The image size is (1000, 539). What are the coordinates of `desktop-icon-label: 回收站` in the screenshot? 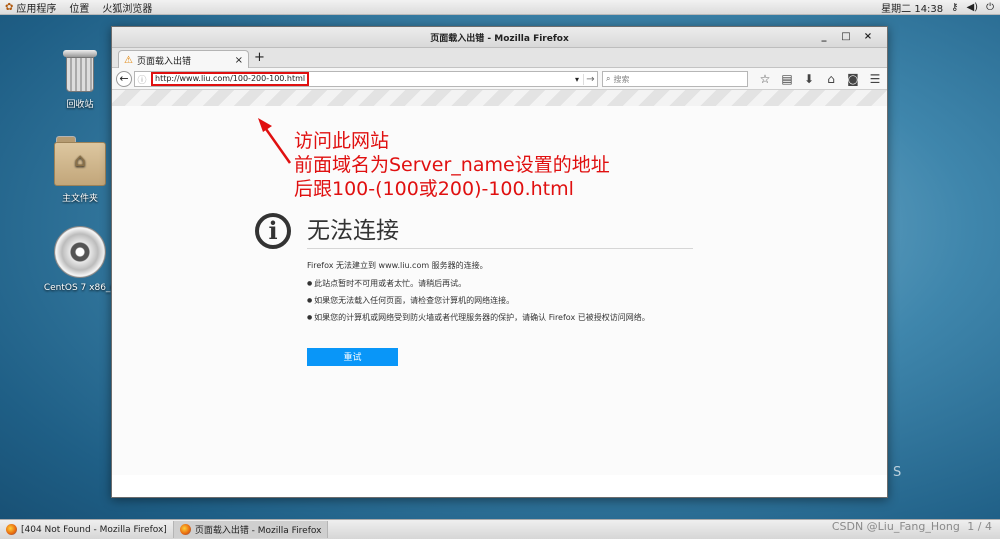 It's located at (80, 105).